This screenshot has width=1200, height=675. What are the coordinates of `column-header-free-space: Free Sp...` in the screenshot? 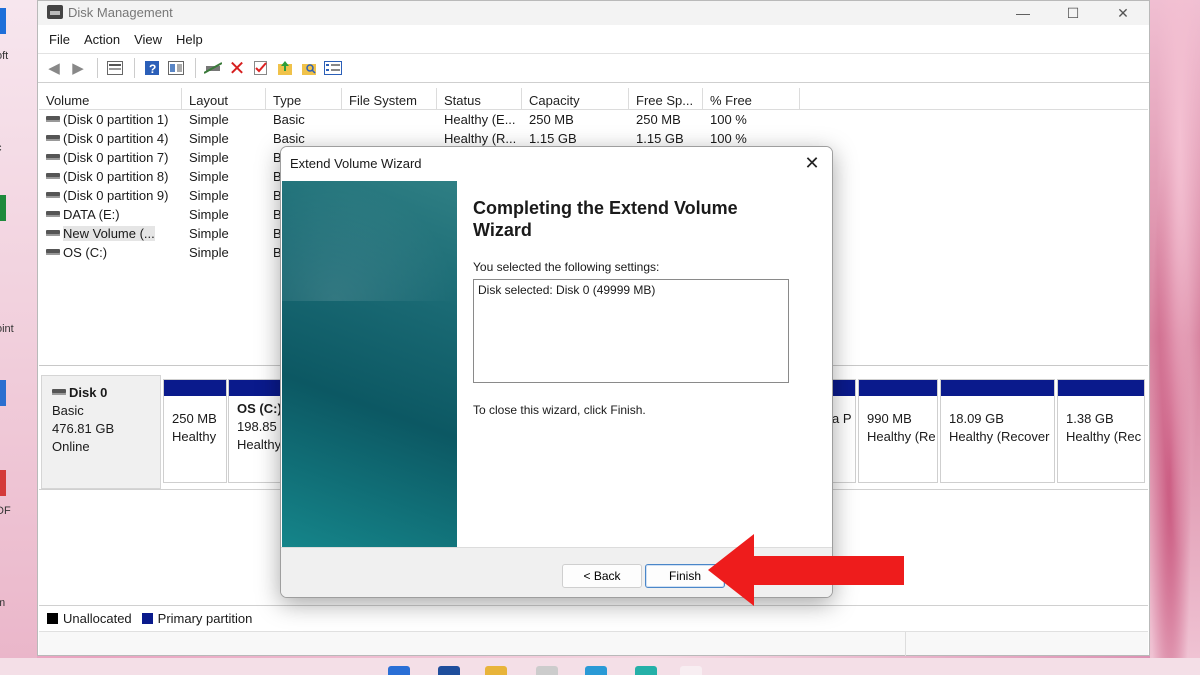 It's located at (666, 98).